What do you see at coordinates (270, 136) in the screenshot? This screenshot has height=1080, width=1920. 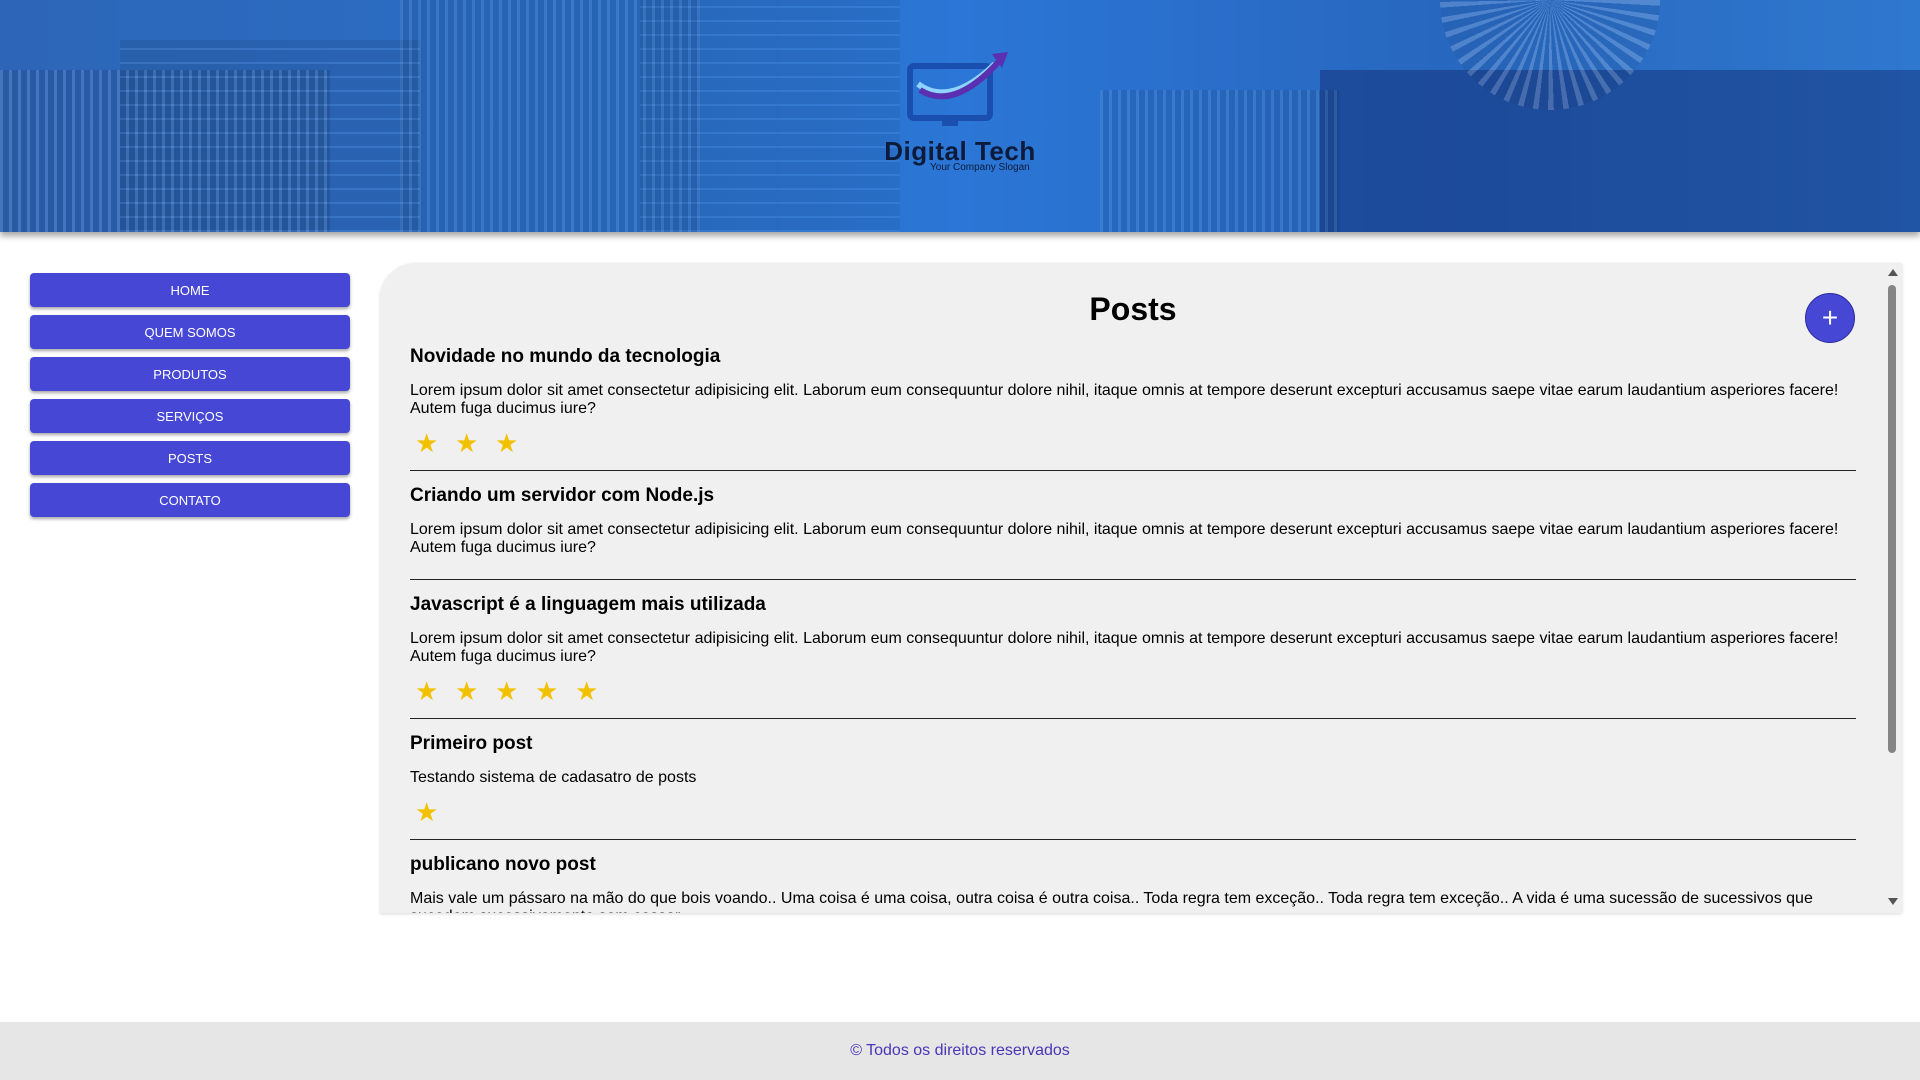 I see `banner-containers-stack` at bounding box center [270, 136].